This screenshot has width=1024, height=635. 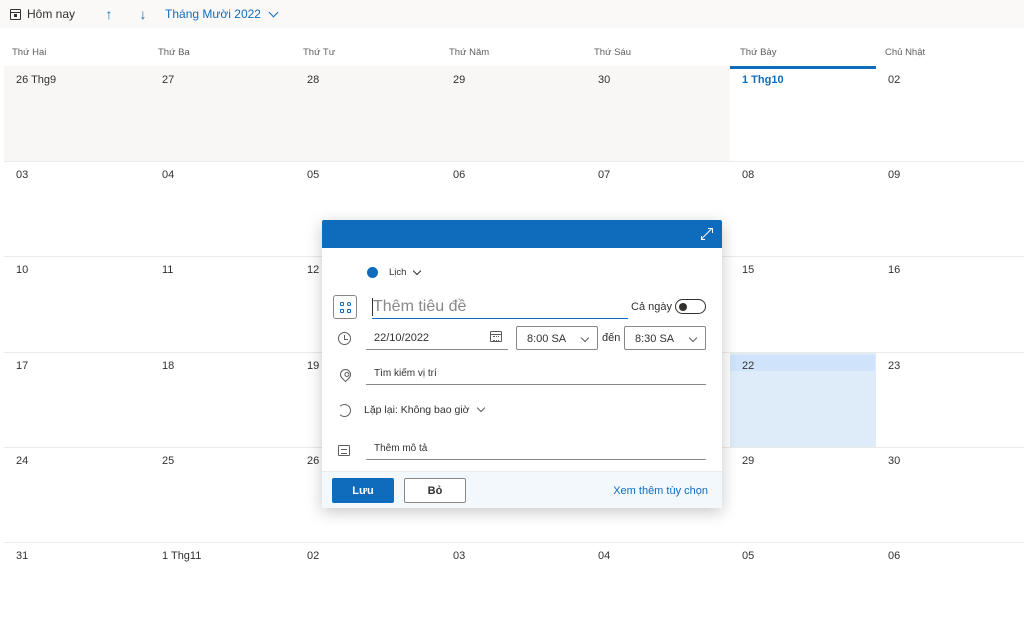 What do you see at coordinates (313, 80) in the screenshot?
I see `day-number: 28` at bounding box center [313, 80].